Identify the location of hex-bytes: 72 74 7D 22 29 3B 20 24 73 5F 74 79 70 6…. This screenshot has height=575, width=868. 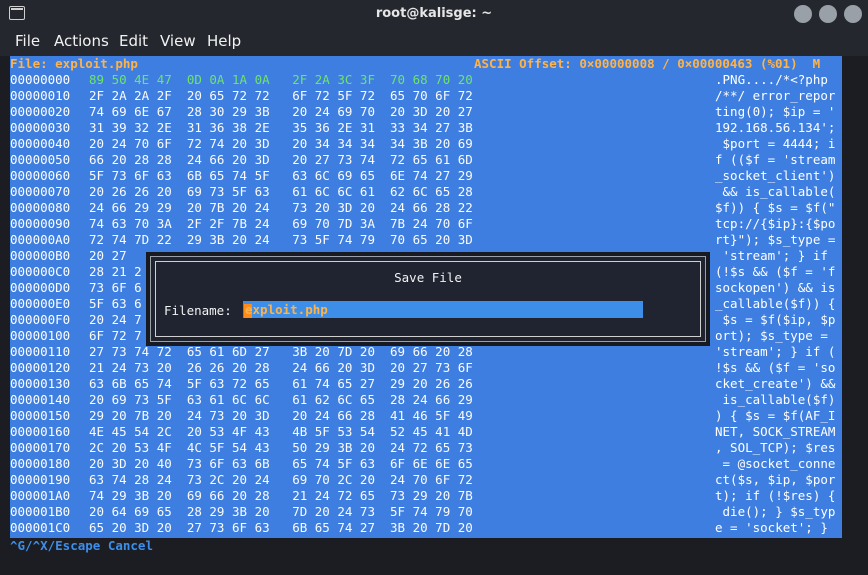
(281, 240).